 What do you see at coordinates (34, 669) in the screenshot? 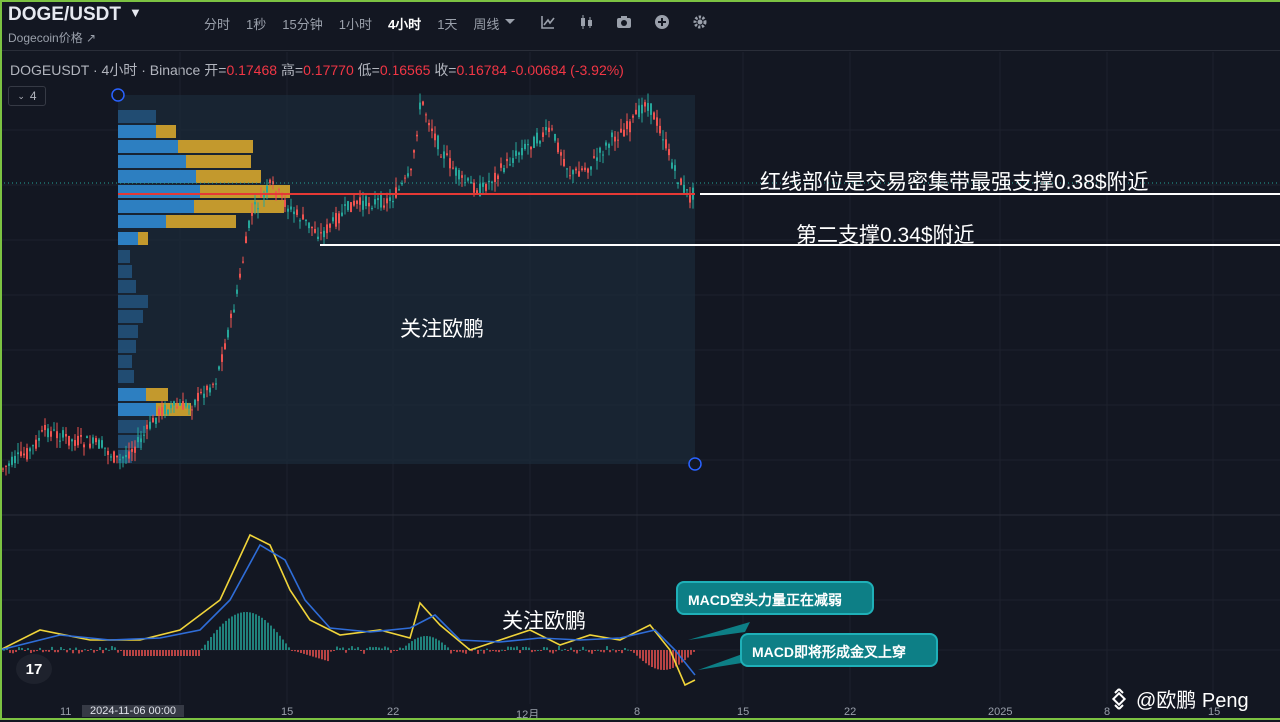
I see `tradingview-logo: 17` at bounding box center [34, 669].